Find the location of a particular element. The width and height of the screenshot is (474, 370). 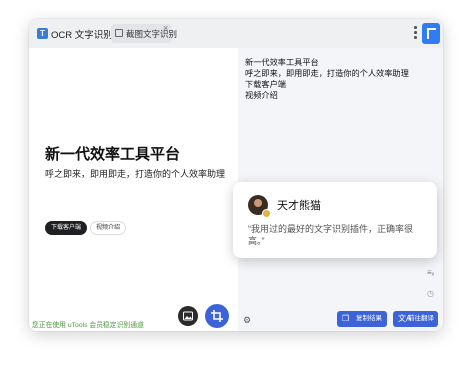

testimonial-name: 天才熊猫 is located at coordinates (299, 206).